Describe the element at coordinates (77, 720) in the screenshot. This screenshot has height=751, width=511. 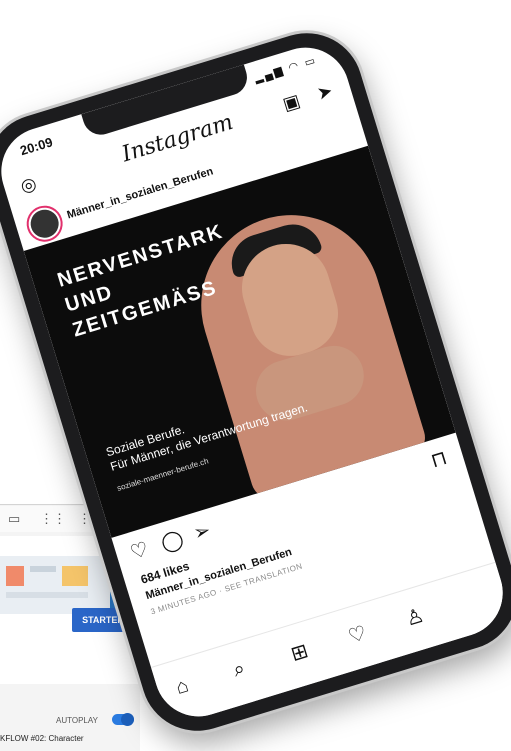
I see `autoplay-label: AUTOPLAY` at that location.